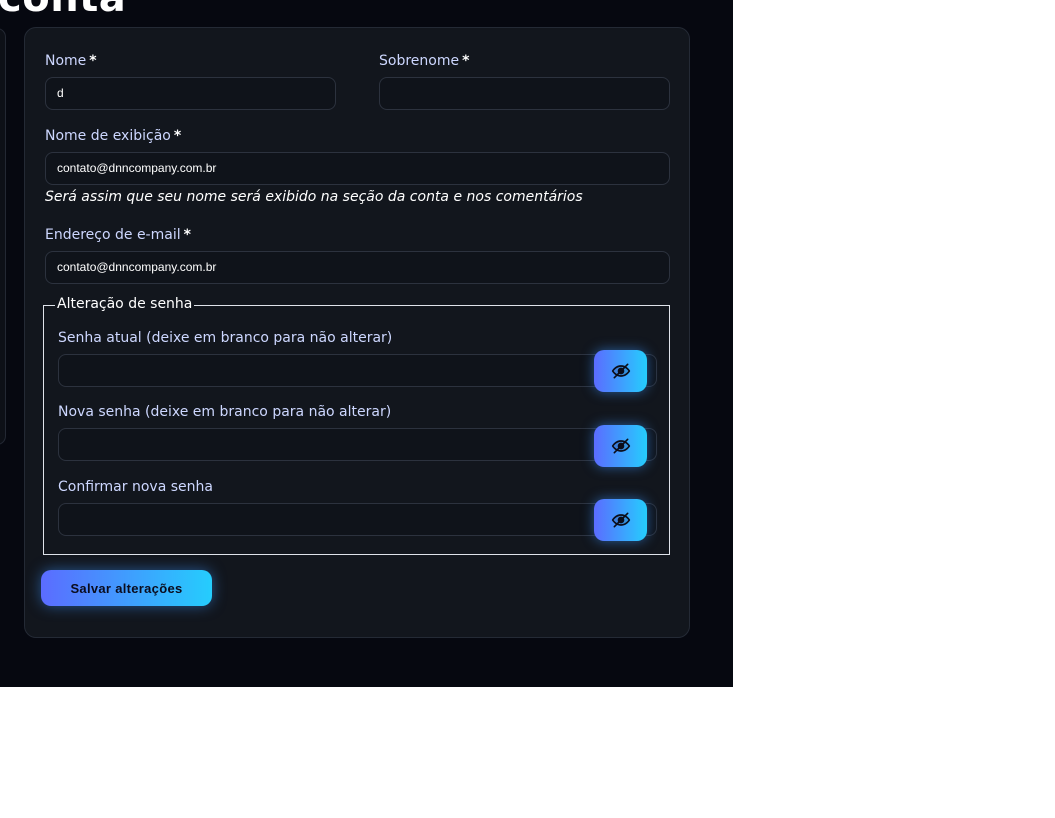 Image resolution: width=1055 pixels, height=818 pixels. What do you see at coordinates (357, 444) in the screenshot?
I see `new-password-input` at bounding box center [357, 444].